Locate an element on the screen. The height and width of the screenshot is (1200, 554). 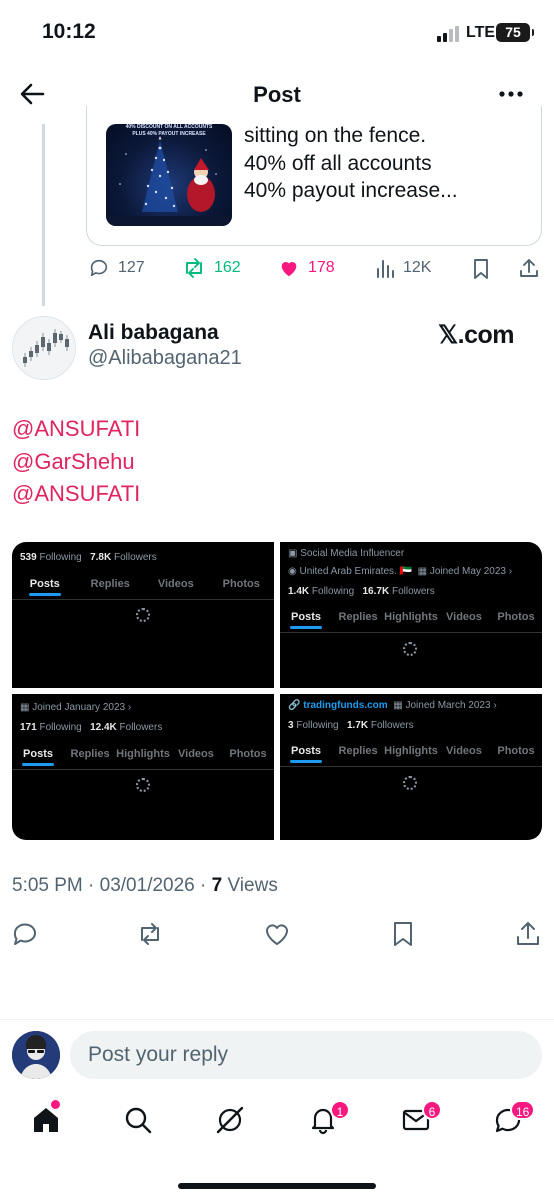
location-label: United Arab Emirates. 🇦🇪 is located at coordinates (356, 571).